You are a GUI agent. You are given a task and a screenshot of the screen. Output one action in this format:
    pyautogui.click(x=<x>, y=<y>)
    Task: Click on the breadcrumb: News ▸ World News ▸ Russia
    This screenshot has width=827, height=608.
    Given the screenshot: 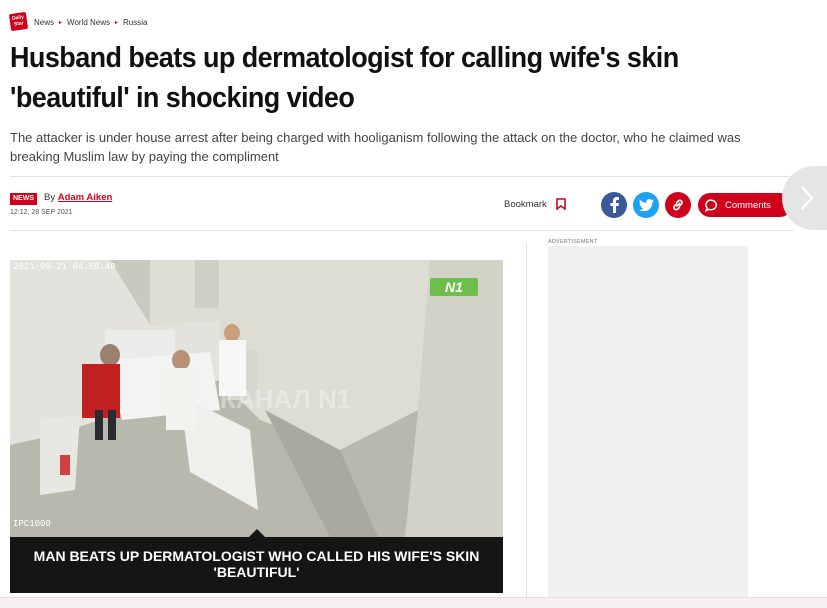 What is the action you would take?
    pyautogui.click(x=90, y=22)
    